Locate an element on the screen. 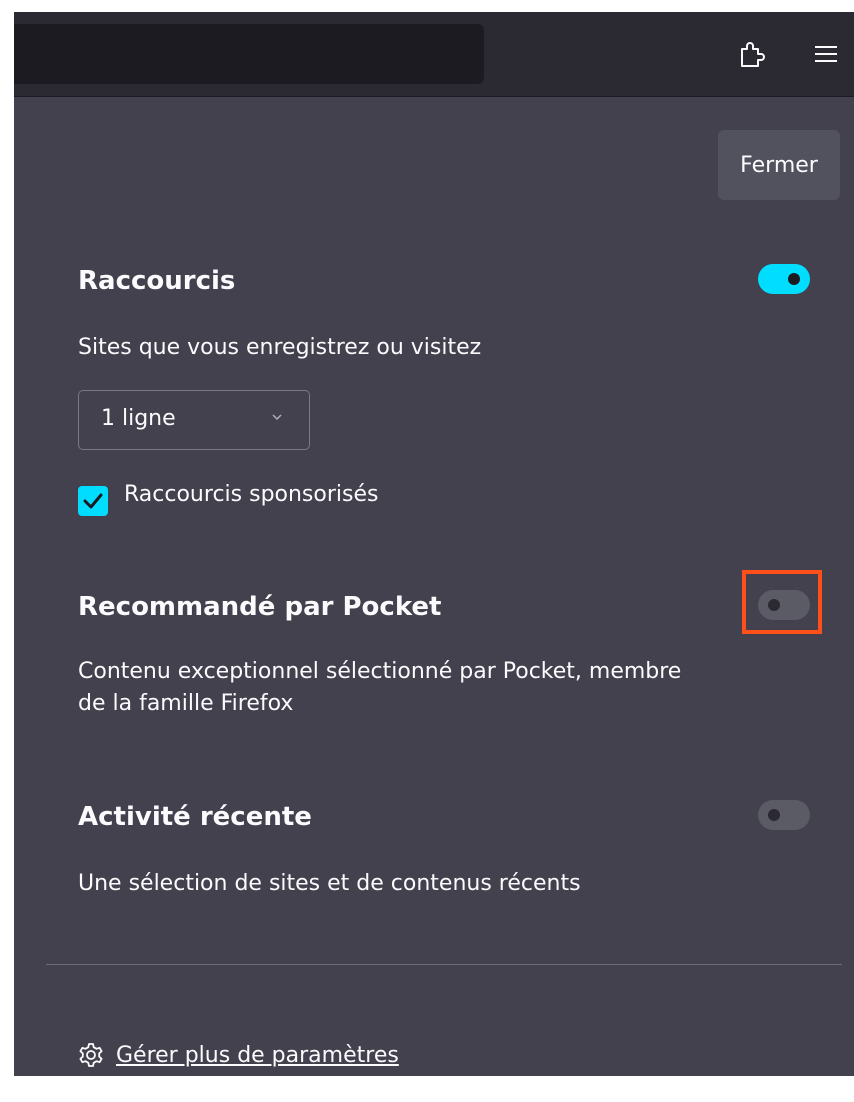 The width and height of the screenshot is (854, 1102). recent-activity-toggle is located at coordinates (784, 815).